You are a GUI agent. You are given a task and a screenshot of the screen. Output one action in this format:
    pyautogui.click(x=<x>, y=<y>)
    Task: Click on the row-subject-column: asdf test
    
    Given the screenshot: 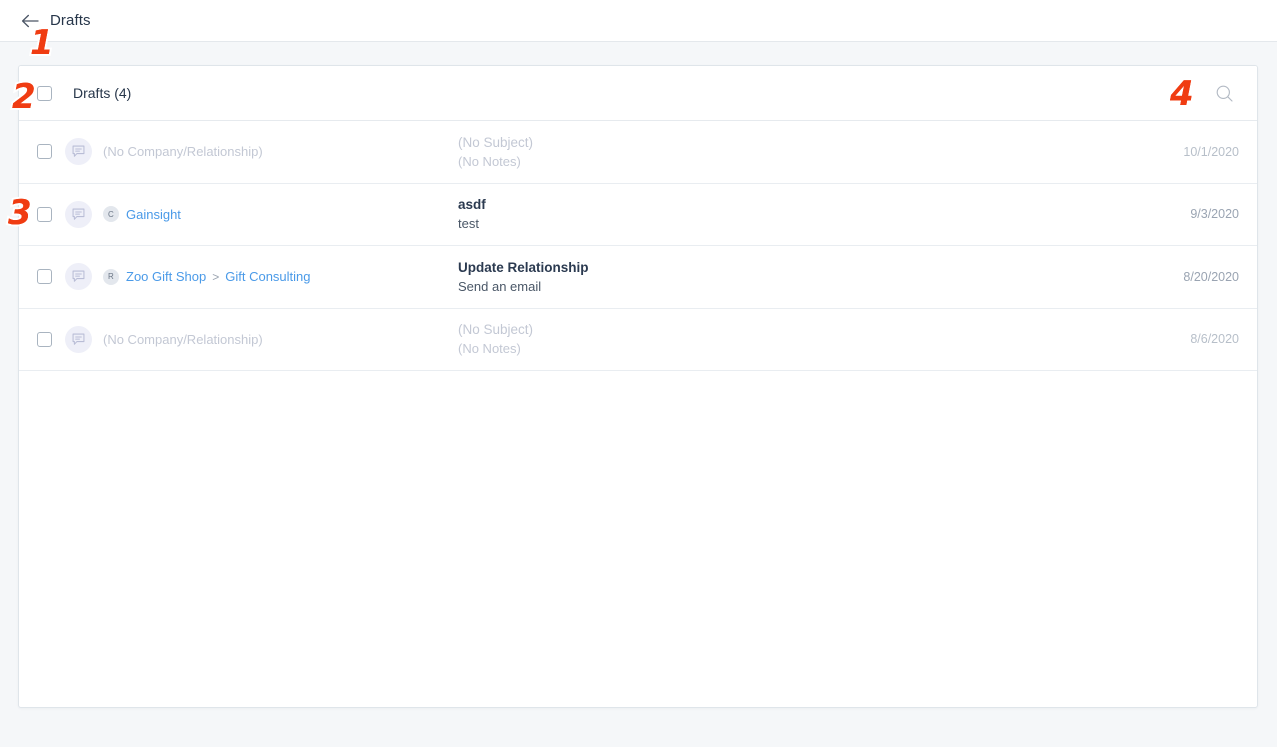 What is the action you would take?
    pyautogui.click(x=782, y=214)
    